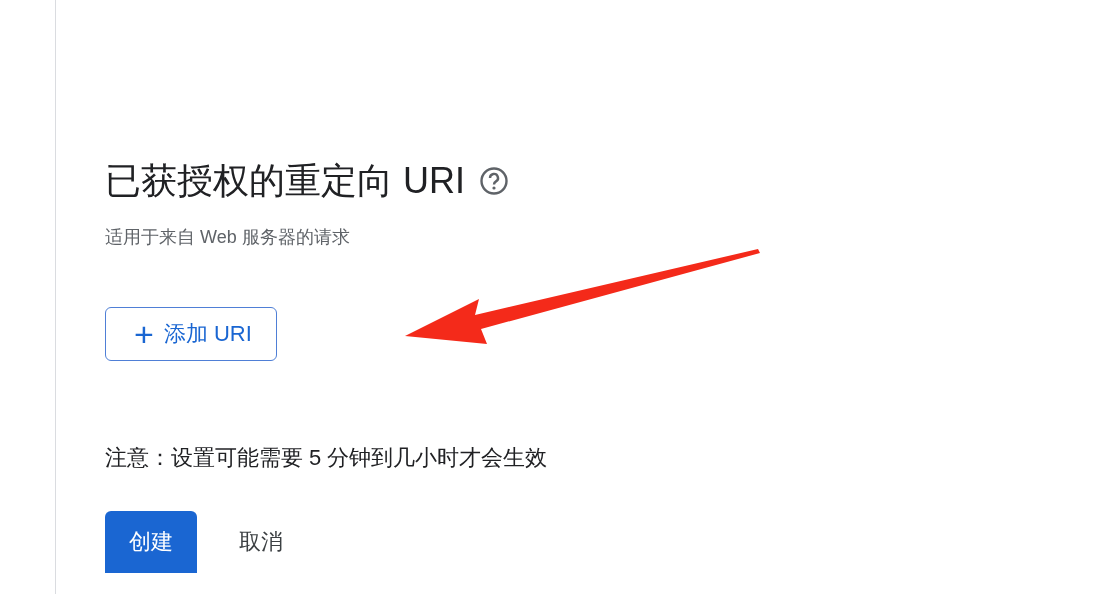 The height and width of the screenshot is (594, 1098). What do you see at coordinates (191, 334) in the screenshot?
I see `add-uri-button: + 添加 URI` at bounding box center [191, 334].